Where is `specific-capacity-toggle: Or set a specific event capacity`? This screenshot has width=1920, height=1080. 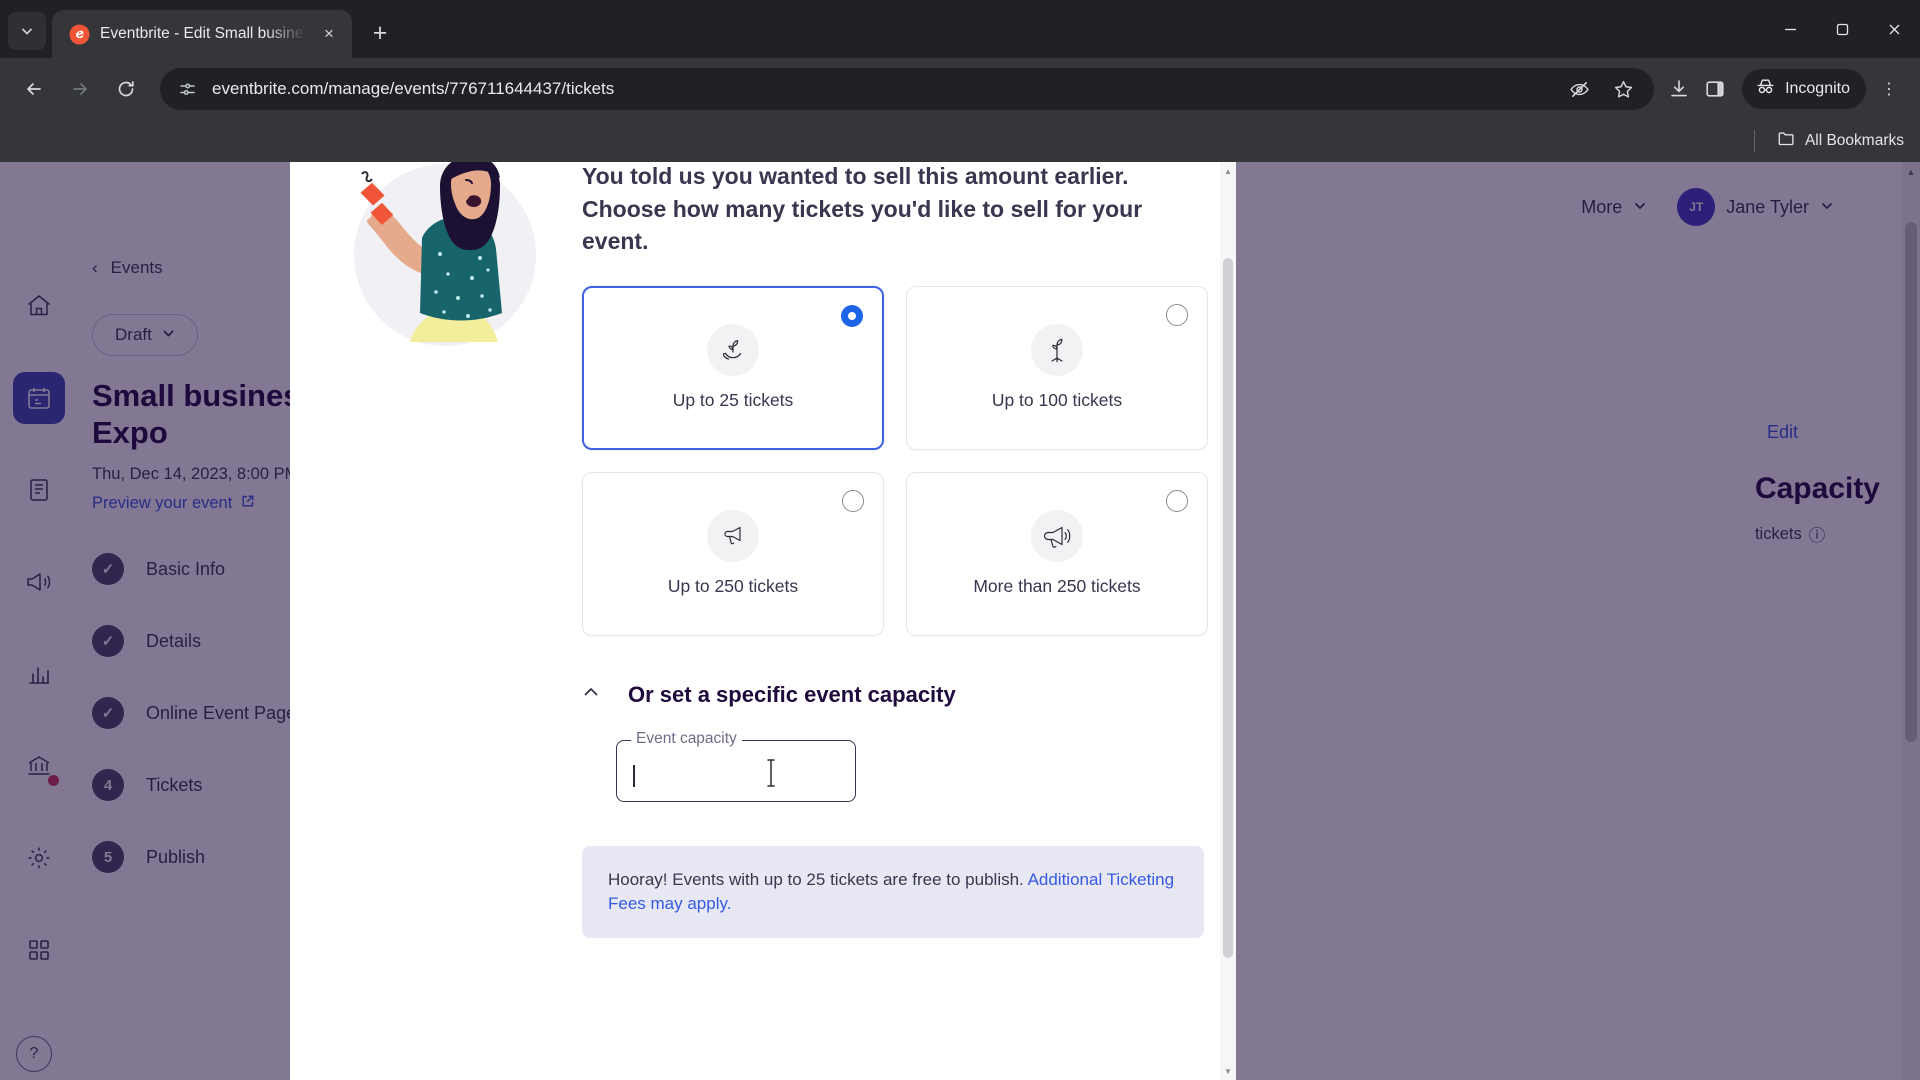
specific-capacity-toggle: Or set a specific event capacity is located at coordinates (895, 695).